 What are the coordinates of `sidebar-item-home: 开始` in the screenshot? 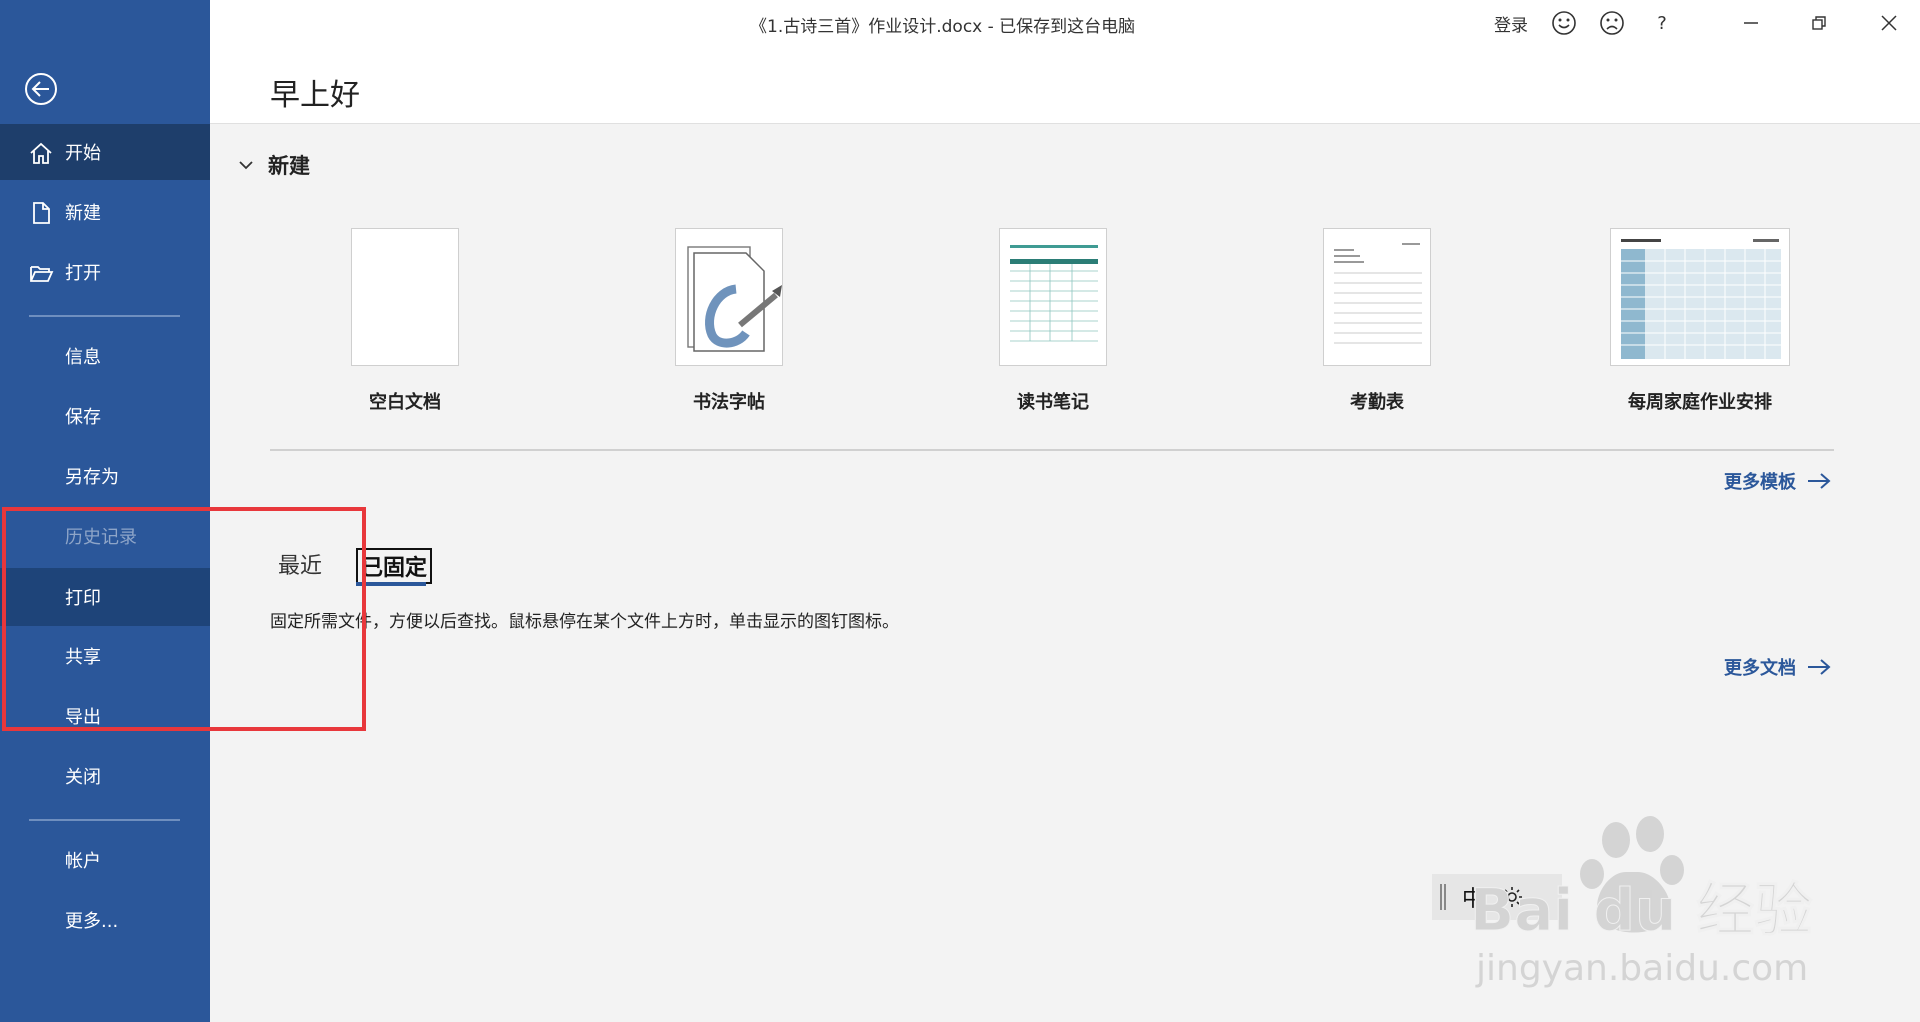 It's located at (105, 152).